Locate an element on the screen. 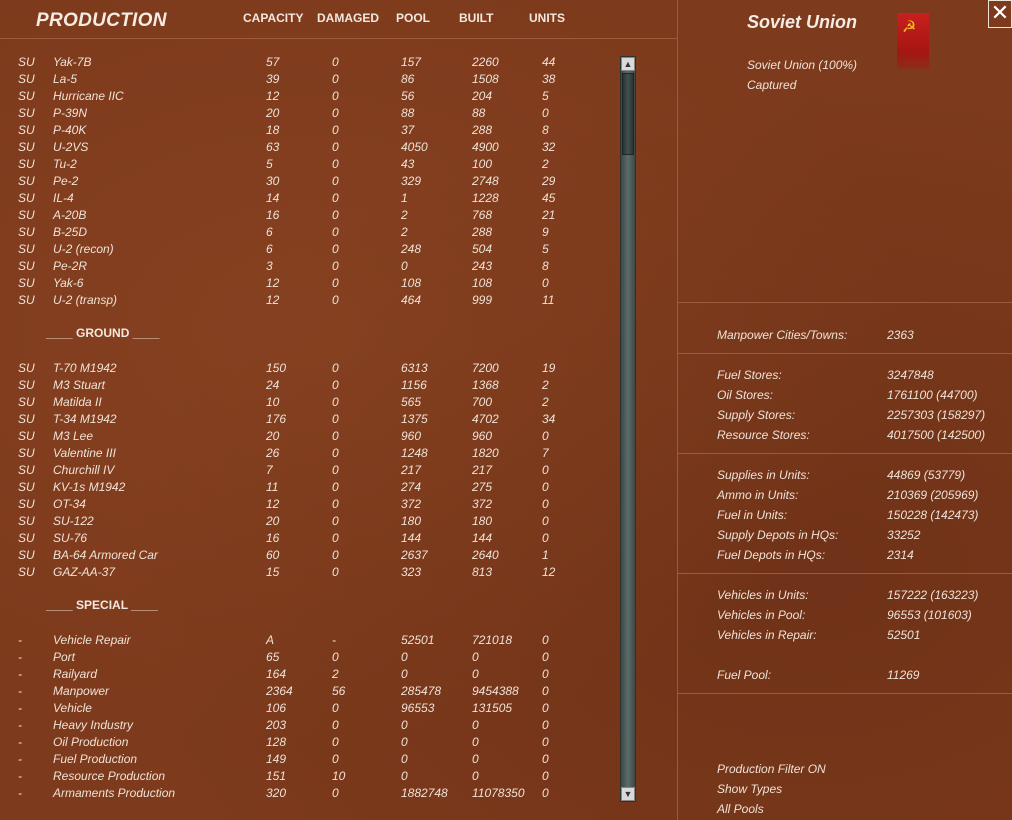 The height and width of the screenshot is (820, 1012). production-scrollbar: ▲ ▼ is located at coordinates (628, 429).